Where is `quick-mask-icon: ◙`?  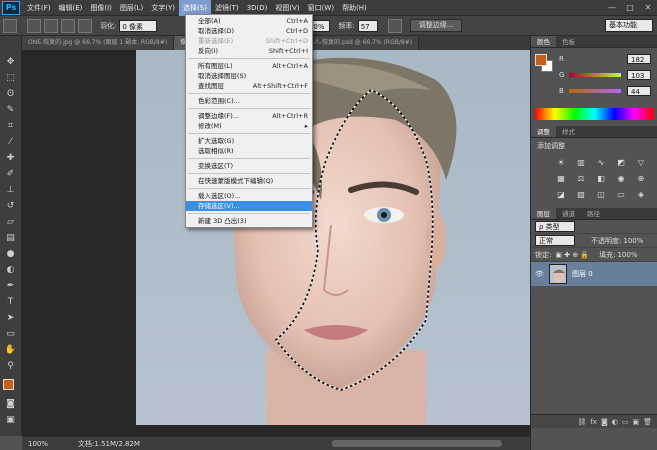 quick-mask-icon: ◙ is located at coordinates (11, 404).